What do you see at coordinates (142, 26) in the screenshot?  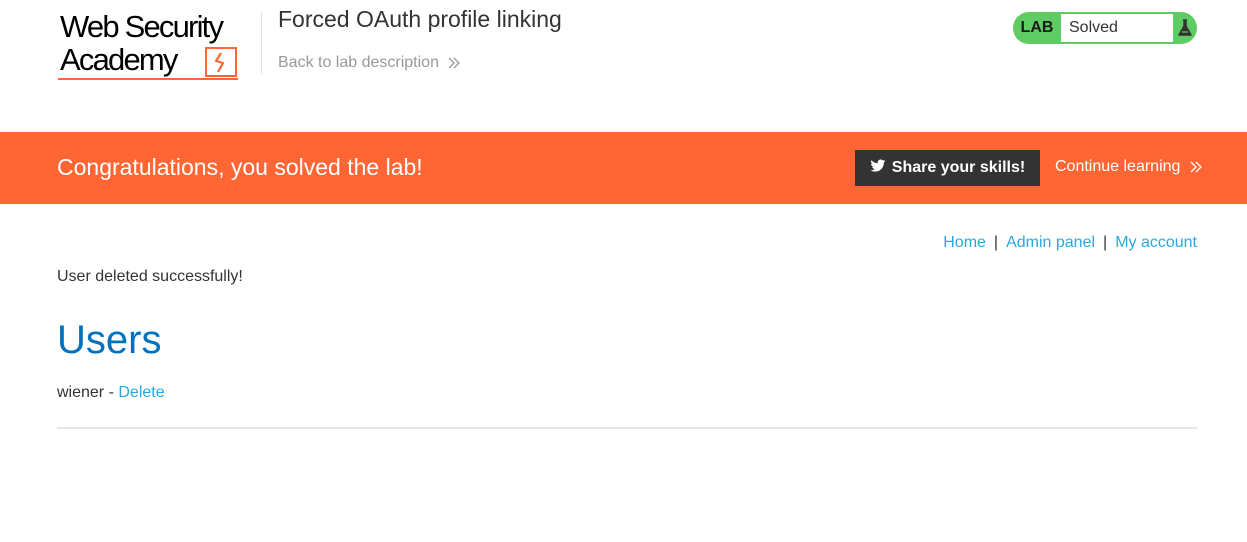 I see `logo-text-line1: Web Security` at bounding box center [142, 26].